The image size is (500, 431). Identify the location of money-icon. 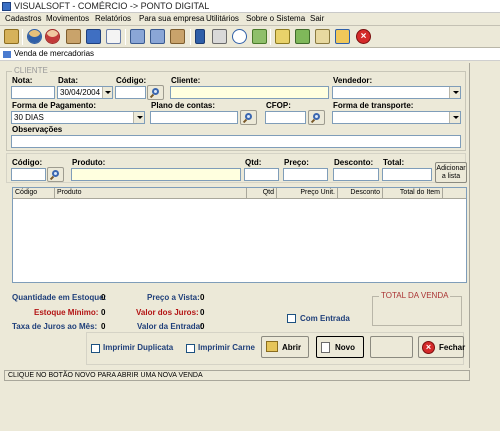
(302, 36).